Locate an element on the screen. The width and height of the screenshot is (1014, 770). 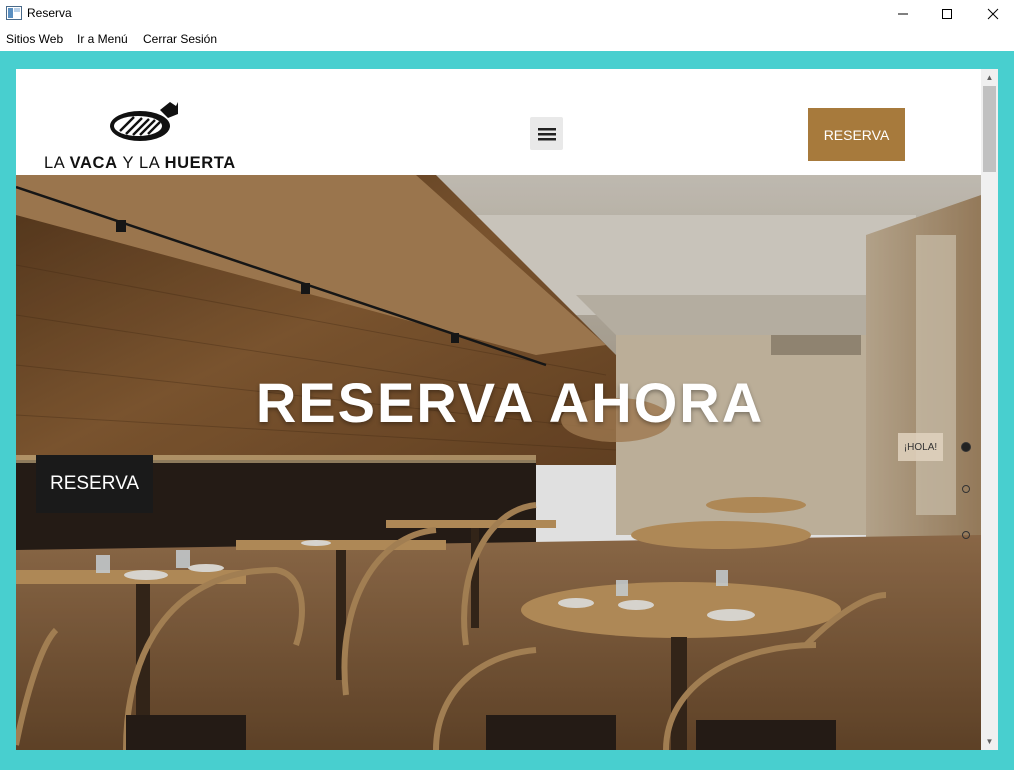
brand-logo-text: LA VACA Y LA HUERTA is located at coordinates (140, 163).